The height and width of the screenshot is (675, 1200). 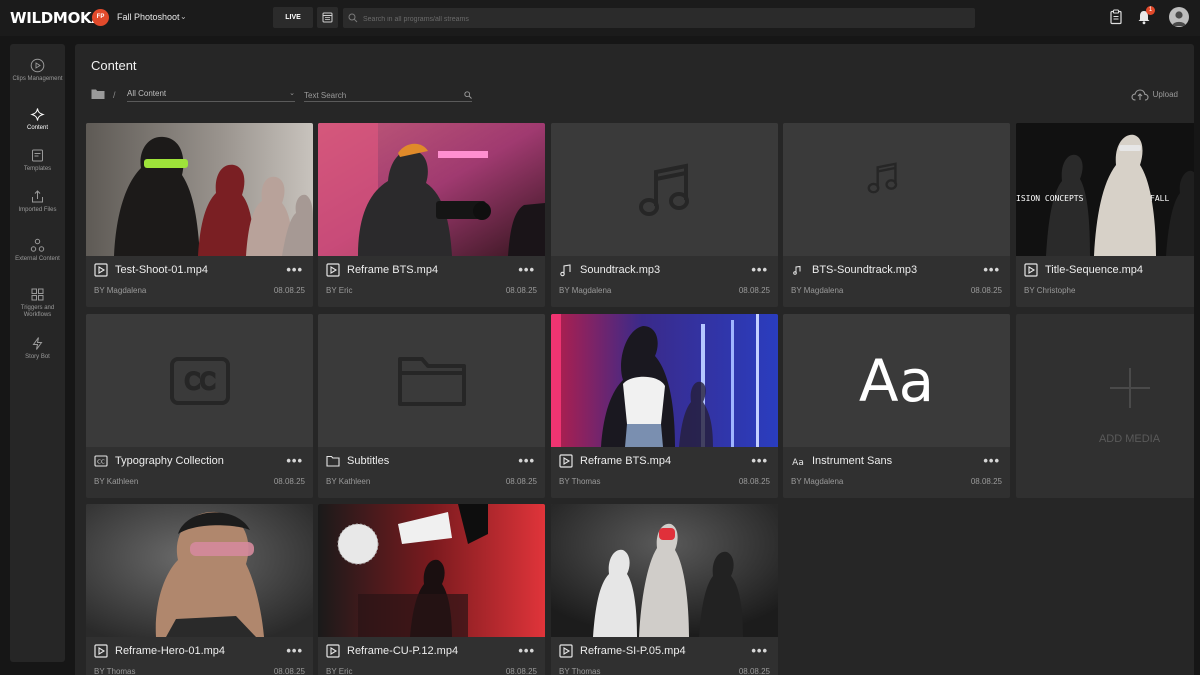 I want to click on upload-label: Upload, so click(x=1165, y=95).